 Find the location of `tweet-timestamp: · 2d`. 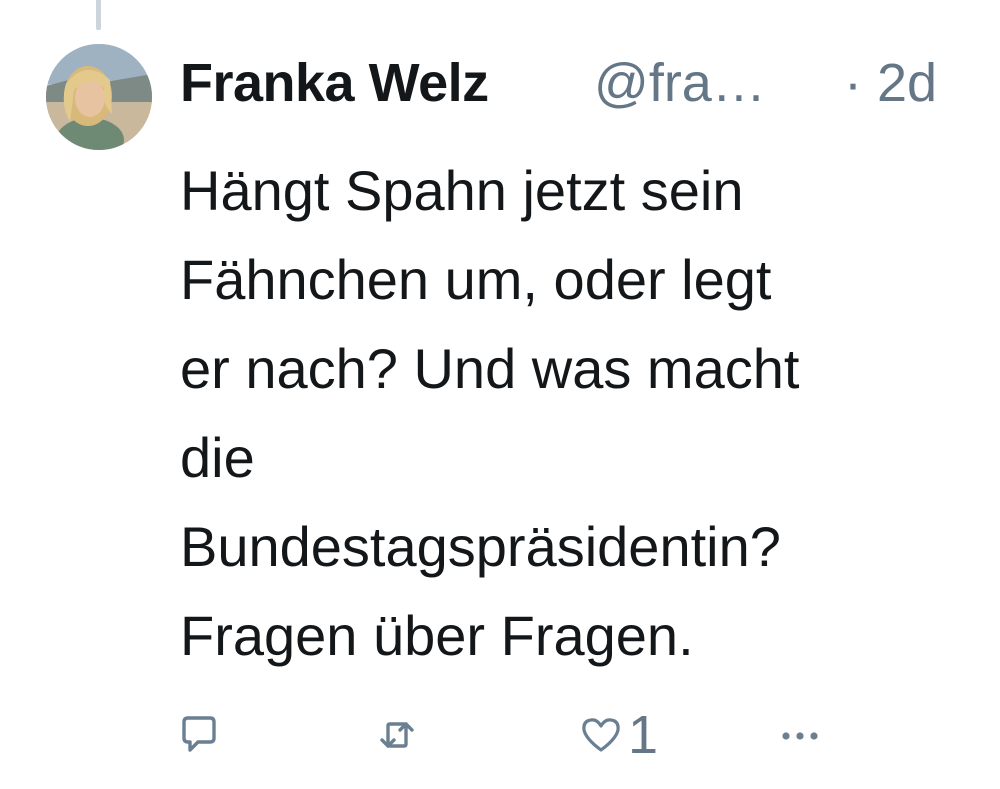

tweet-timestamp: · 2d is located at coordinates (890, 83).